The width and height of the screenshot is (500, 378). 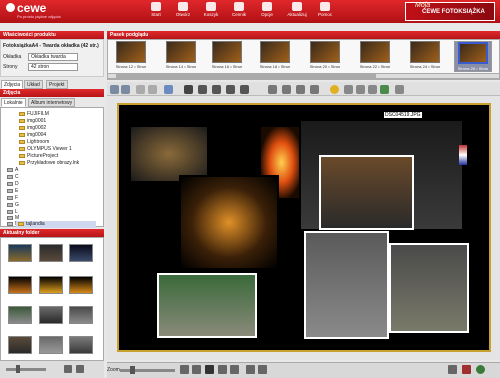 What do you see at coordinates (246, 76) in the screenshot?
I see `filmstrip-scroll-thumb` at bounding box center [246, 76].